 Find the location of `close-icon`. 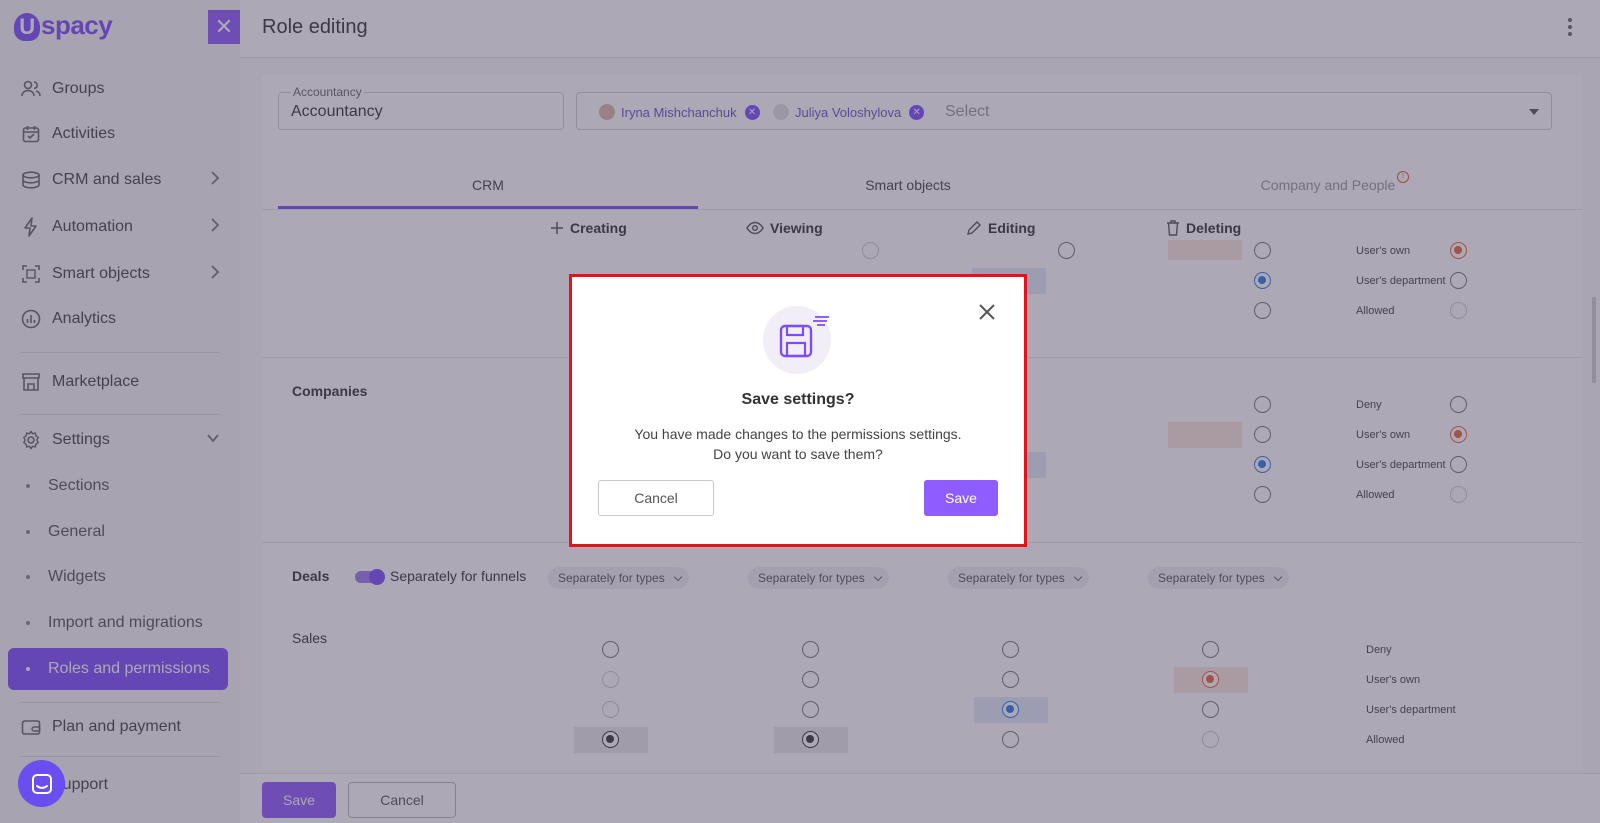

close-icon is located at coordinates (987, 312).